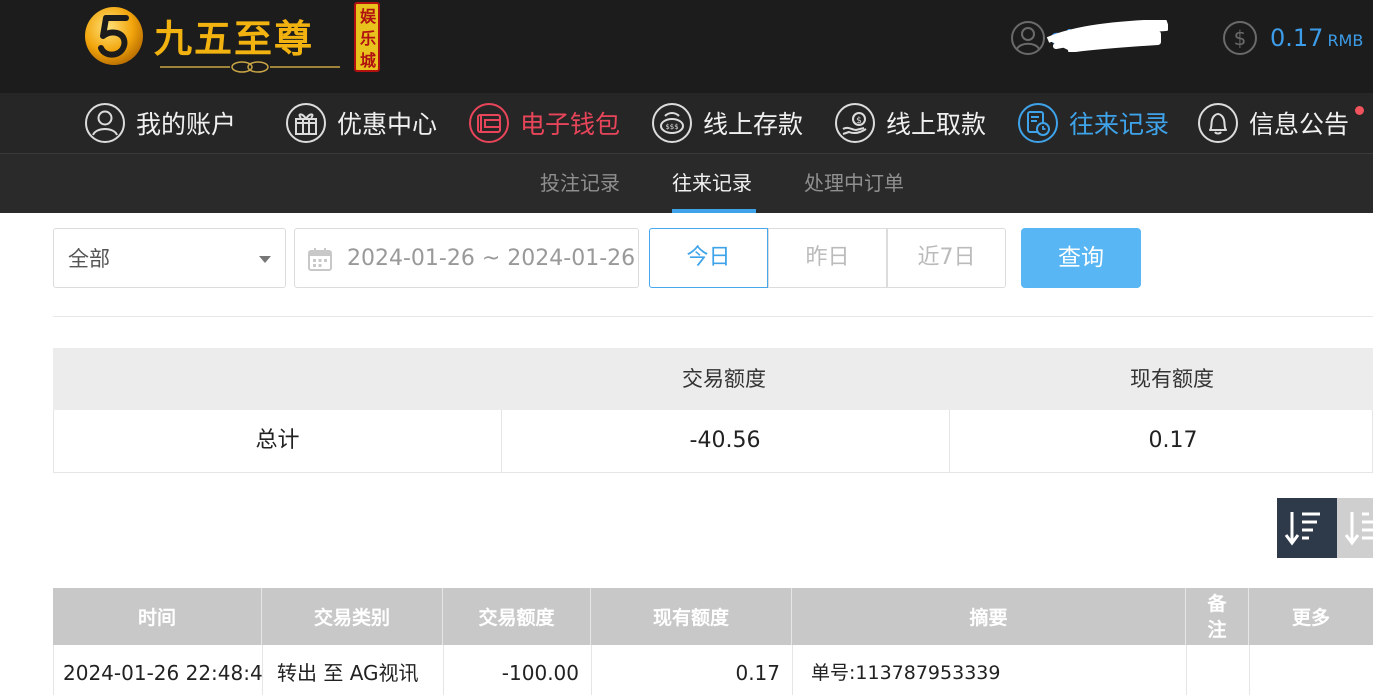 The width and height of the screenshot is (1373, 695). I want to click on calendar-icon, so click(320, 259).